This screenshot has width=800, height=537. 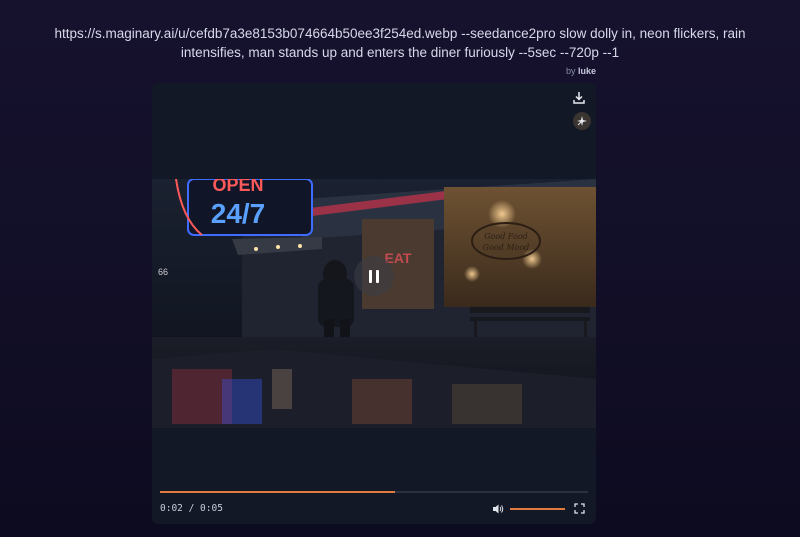 What do you see at coordinates (506, 236) in the screenshot?
I see `window-sign-1: Good Food` at bounding box center [506, 236].